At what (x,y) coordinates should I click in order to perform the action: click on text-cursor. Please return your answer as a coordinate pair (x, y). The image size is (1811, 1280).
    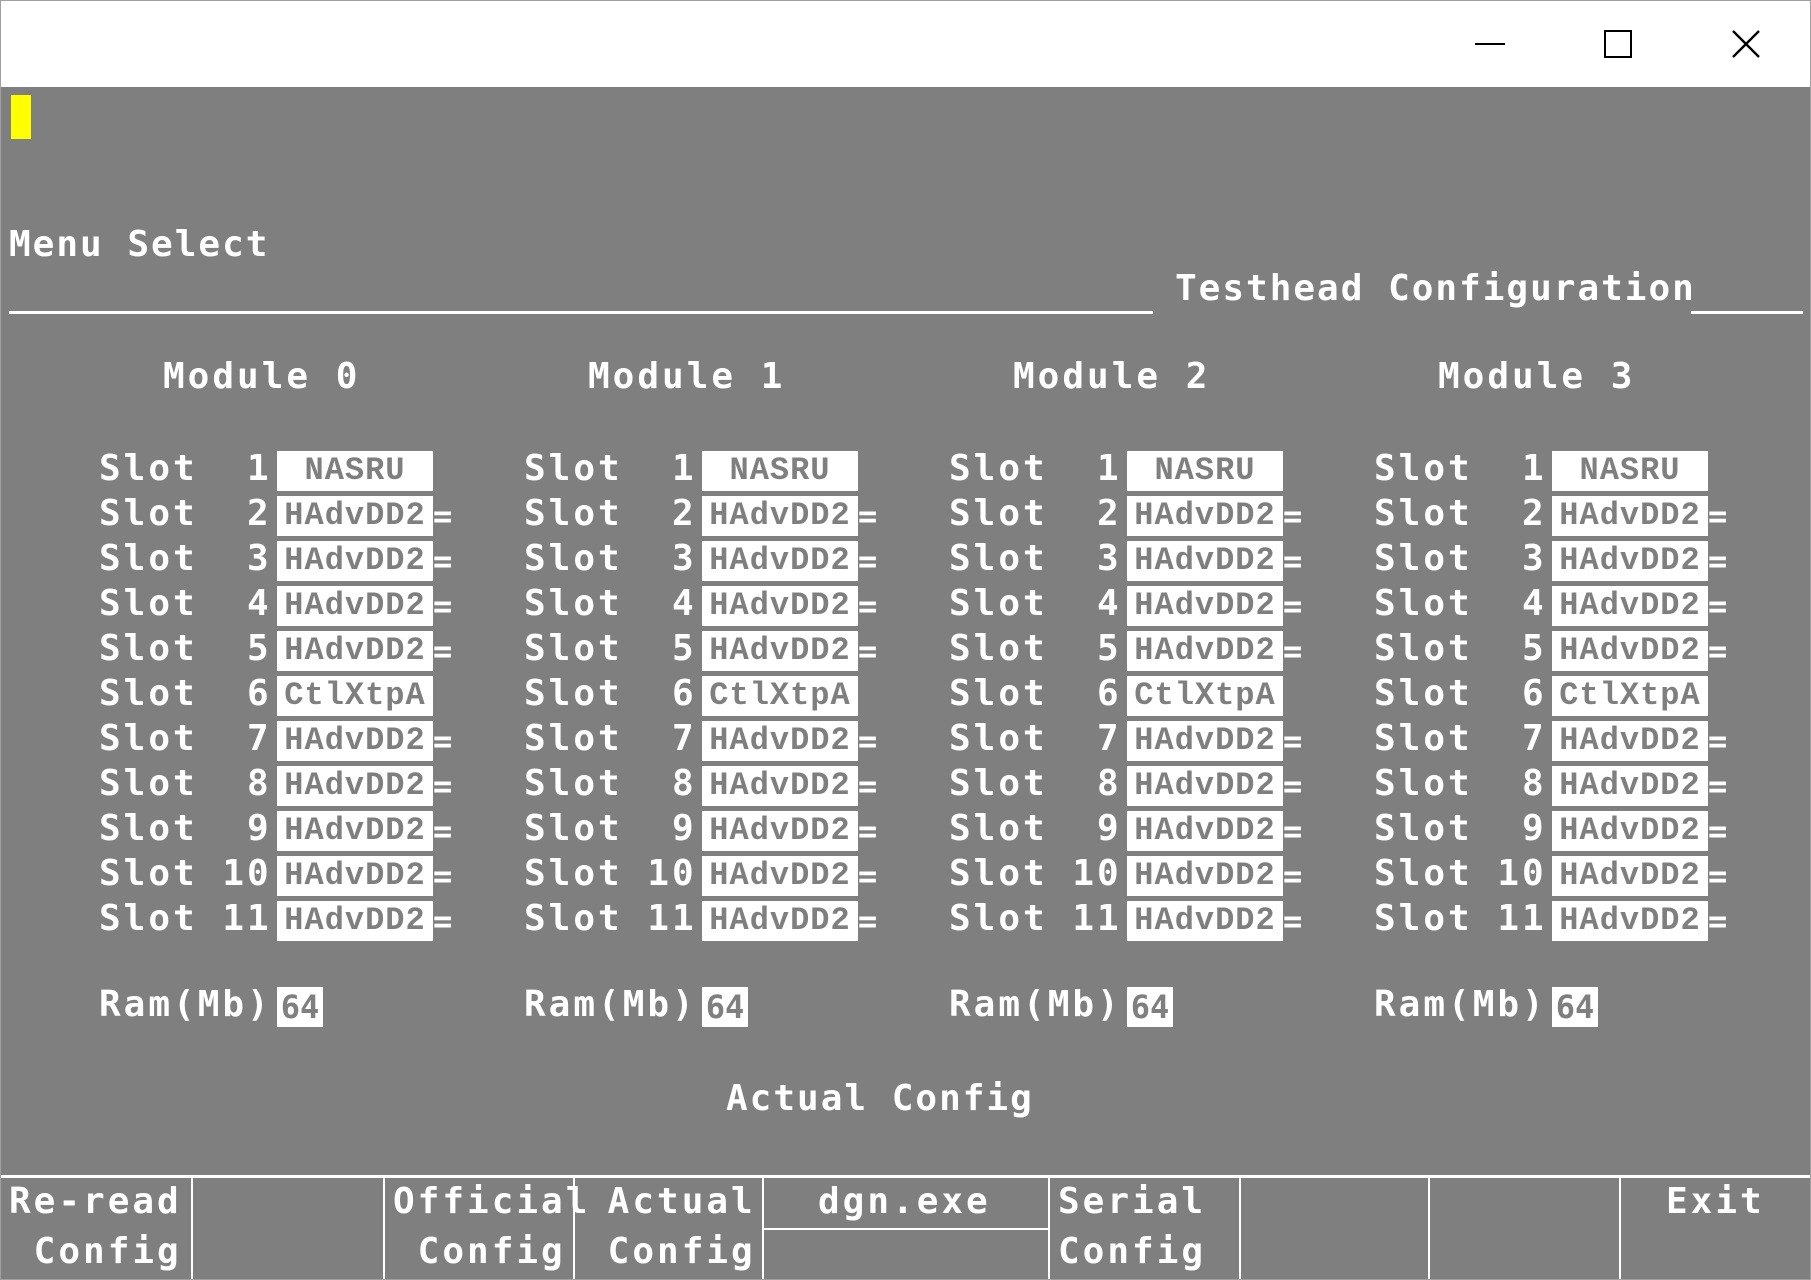
    Looking at the image, I should click on (21, 117).